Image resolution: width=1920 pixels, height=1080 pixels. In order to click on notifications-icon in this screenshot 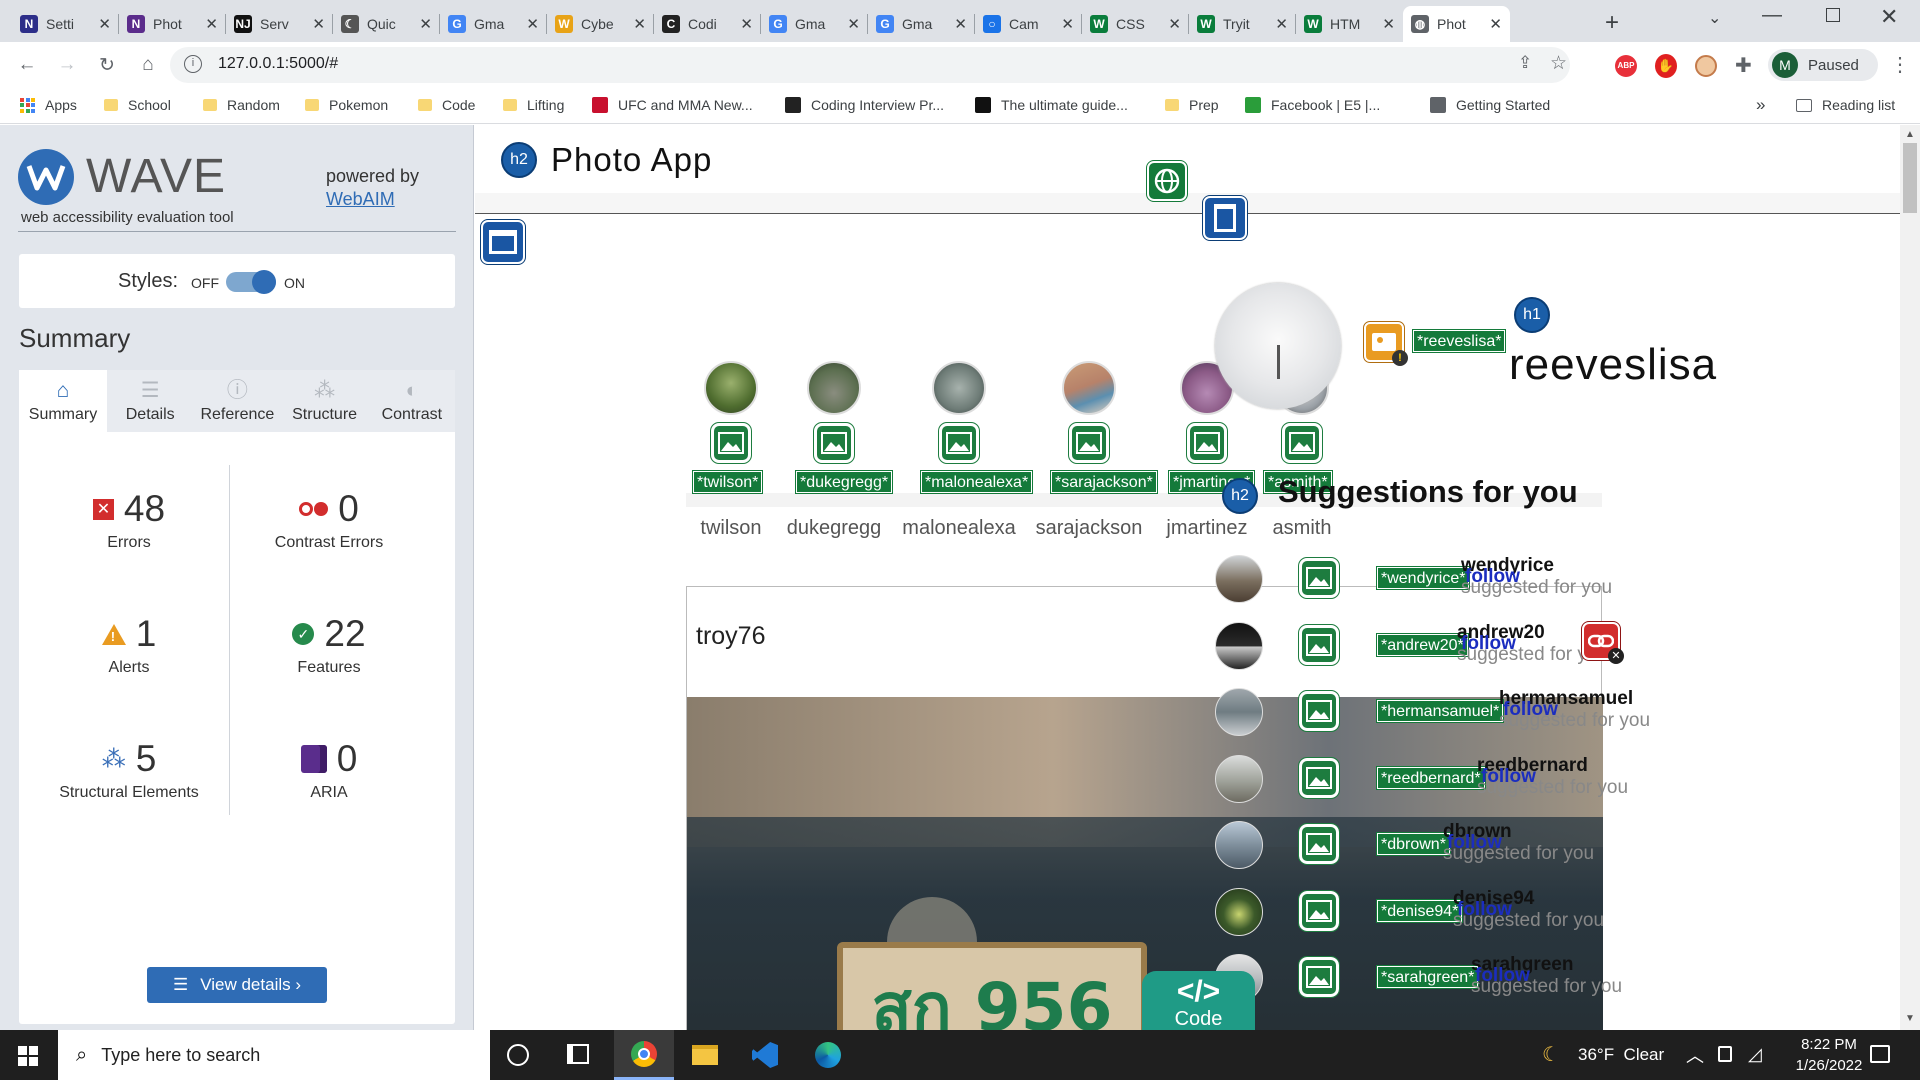, I will do `click(1880, 1054)`.